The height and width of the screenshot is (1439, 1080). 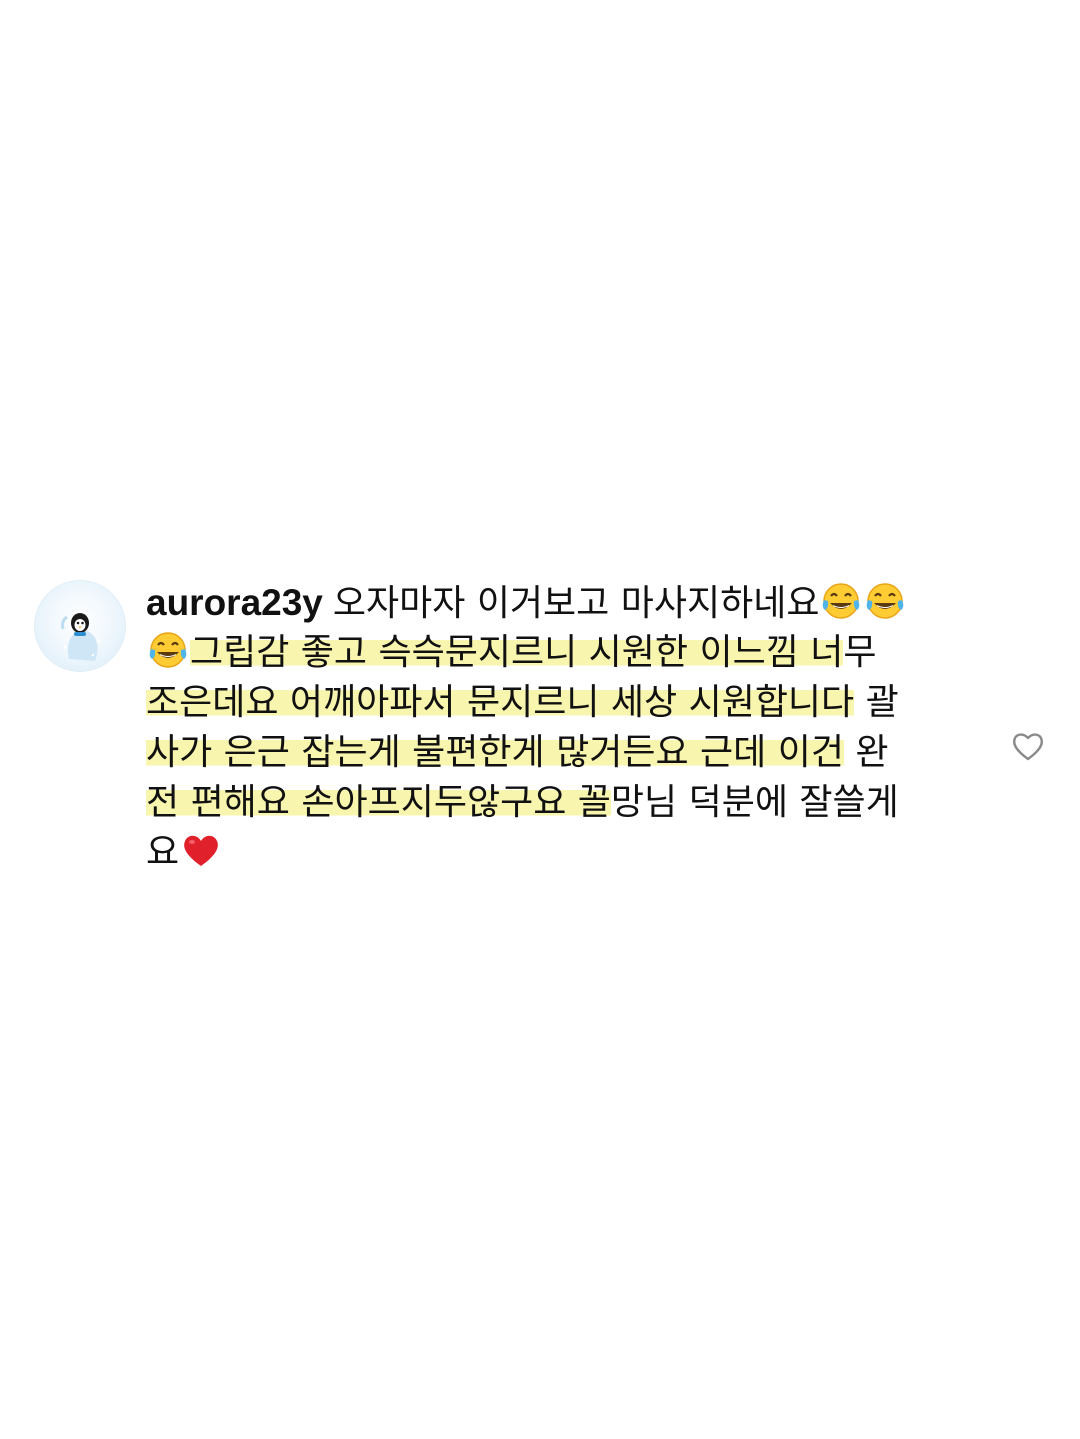 I want to click on highlighted-text: 사가 은근 잡는게 불편한게 많거든요 근데 이건, so click(x=495, y=752).